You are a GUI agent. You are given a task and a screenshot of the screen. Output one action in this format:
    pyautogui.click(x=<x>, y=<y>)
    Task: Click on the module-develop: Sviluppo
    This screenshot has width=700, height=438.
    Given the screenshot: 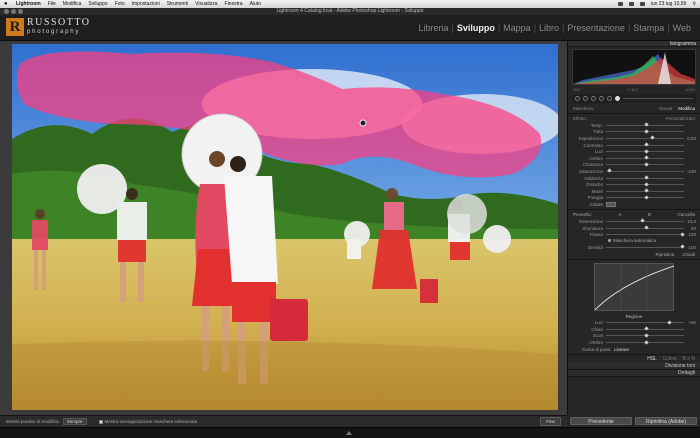 What is the action you would take?
    pyautogui.click(x=476, y=28)
    